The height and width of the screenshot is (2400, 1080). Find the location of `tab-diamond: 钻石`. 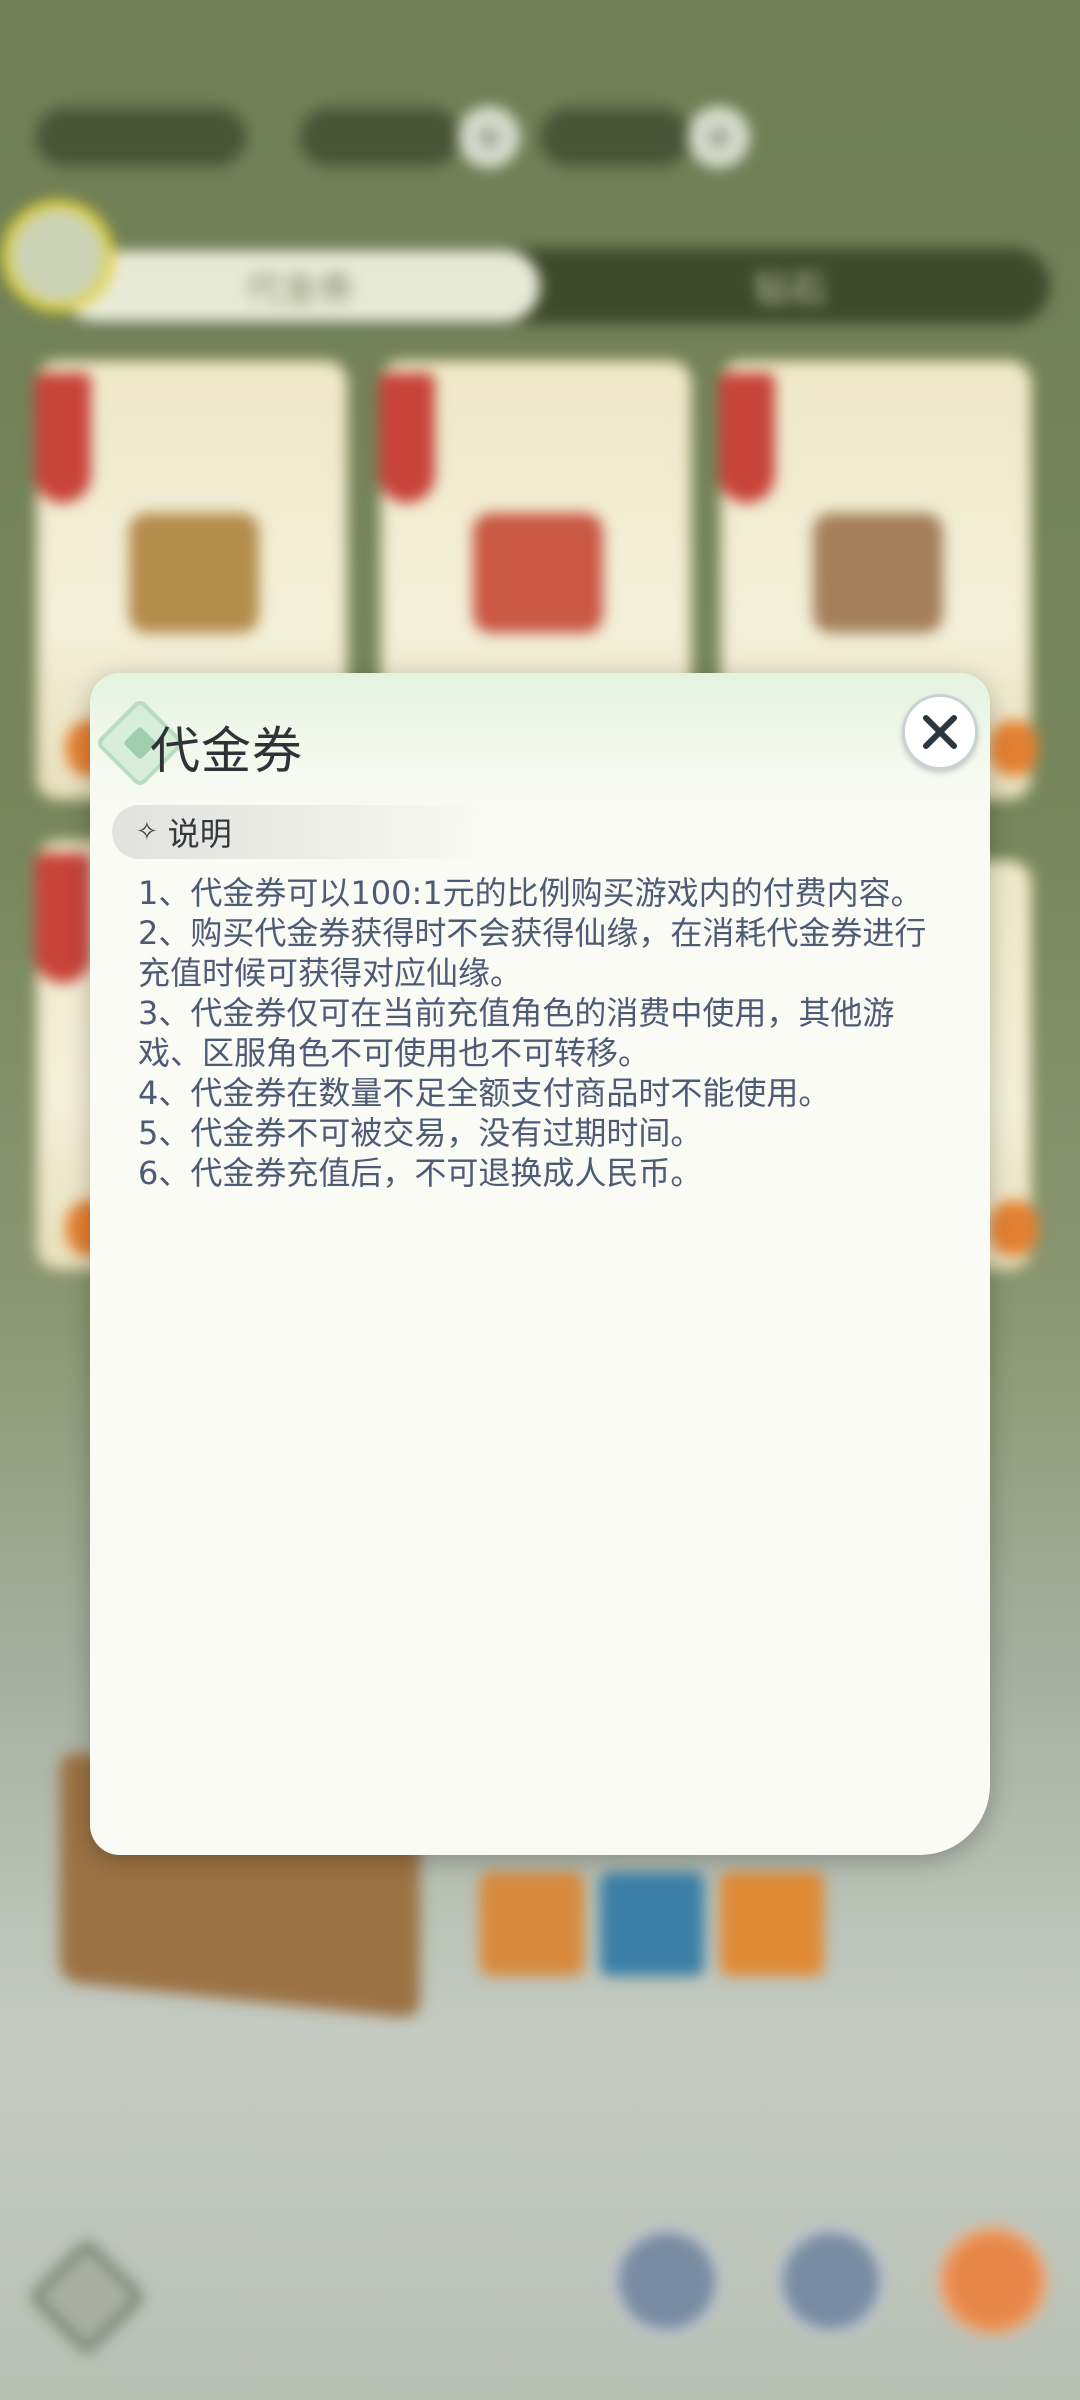

tab-diamond: 钻石 is located at coordinates (790, 286).